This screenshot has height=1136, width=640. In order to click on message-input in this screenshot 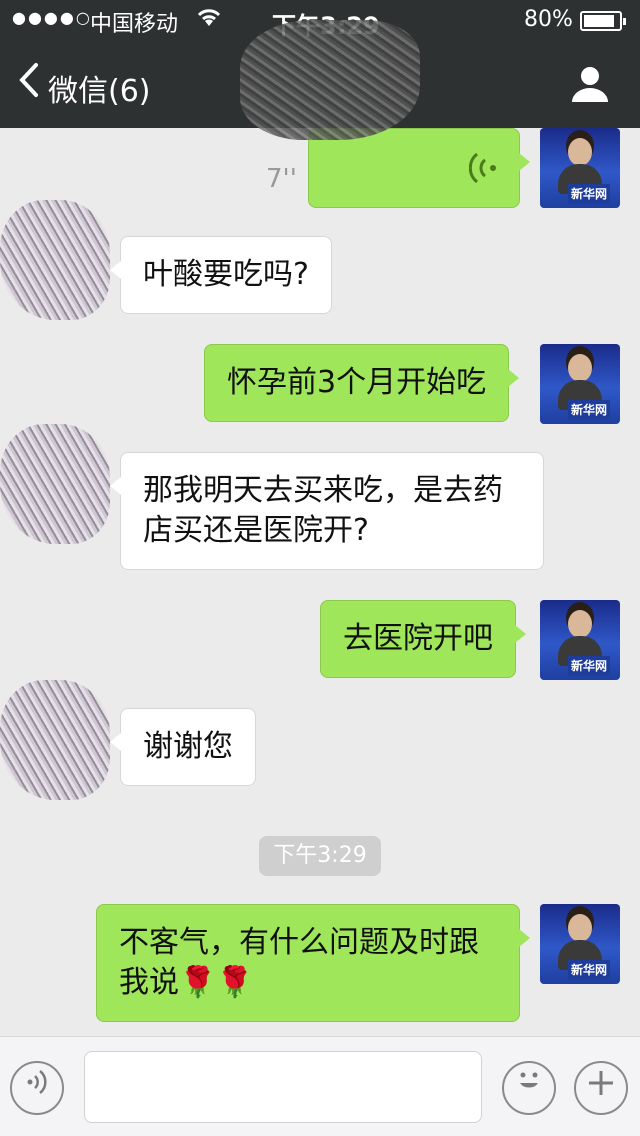, I will do `click(283, 1087)`.